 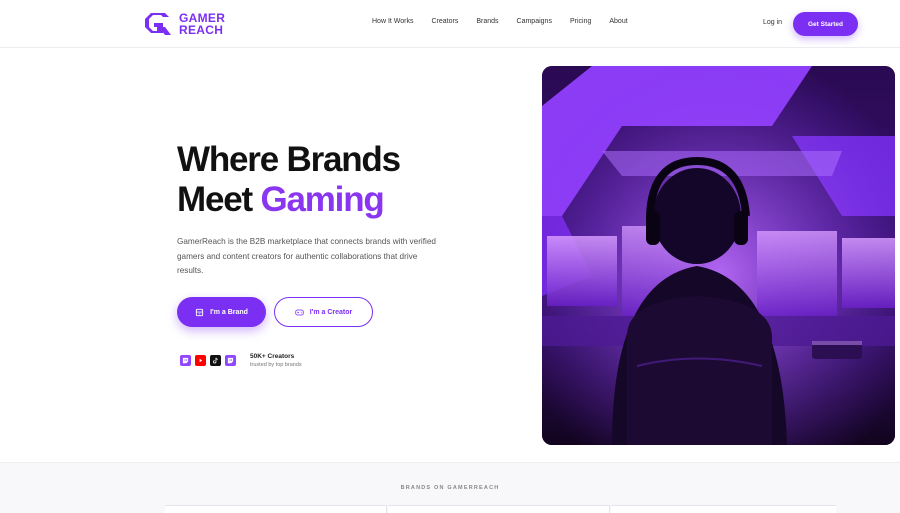 What do you see at coordinates (158, 24) in the screenshot?
I see `gamerreach-logo-icon` at bounding box center [158, 24].